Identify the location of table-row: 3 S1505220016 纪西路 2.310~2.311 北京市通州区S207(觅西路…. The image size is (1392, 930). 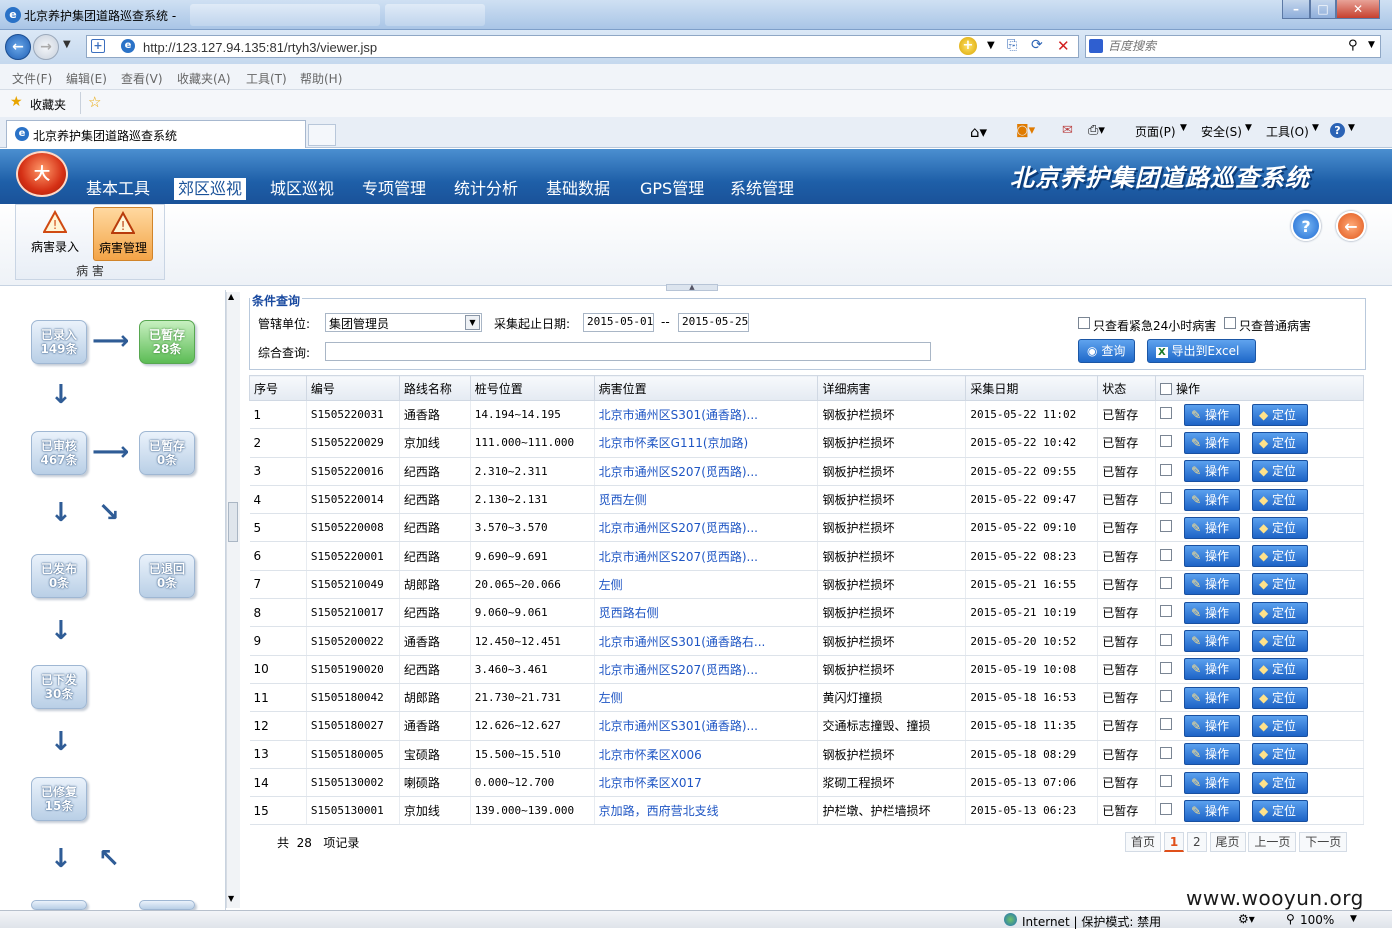
(806, 471).